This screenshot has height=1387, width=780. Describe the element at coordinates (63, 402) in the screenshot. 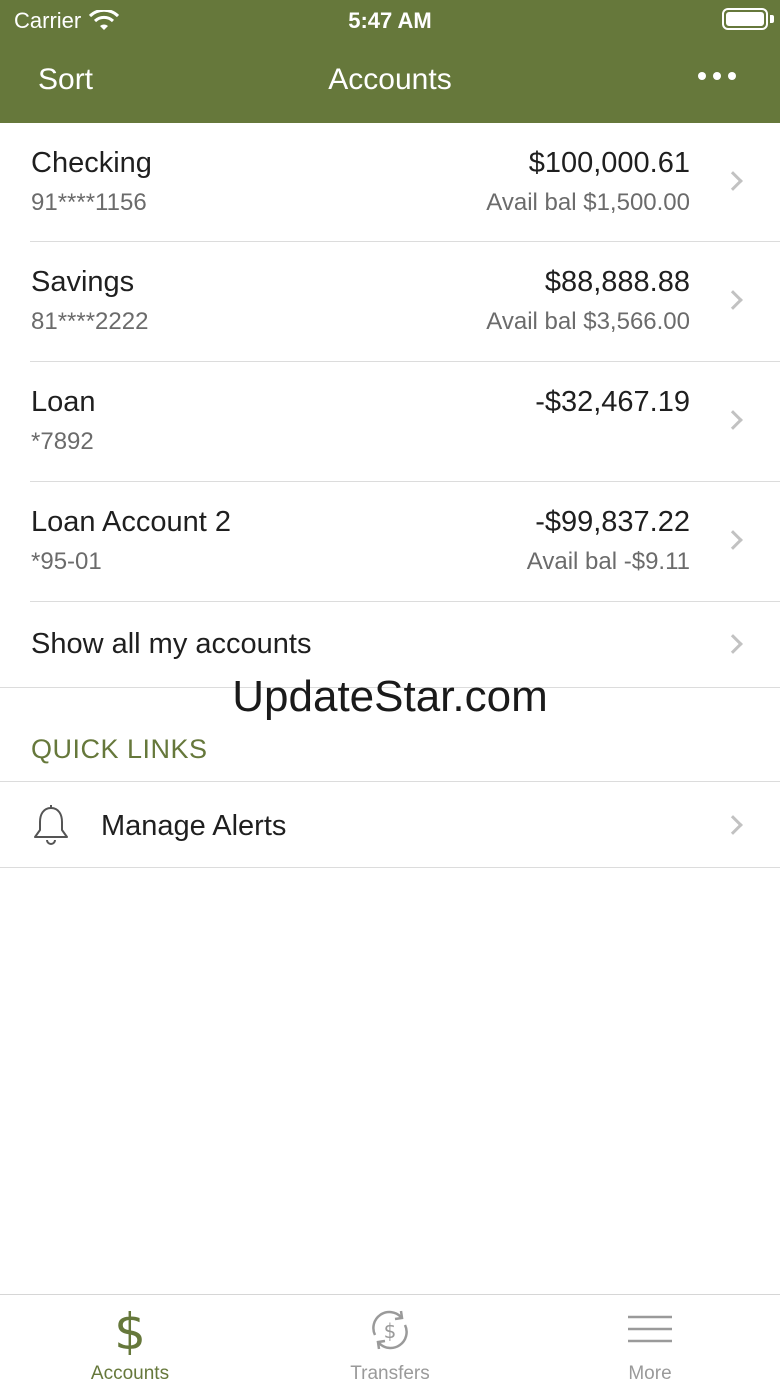

I see `account-name: Loan` at that location.